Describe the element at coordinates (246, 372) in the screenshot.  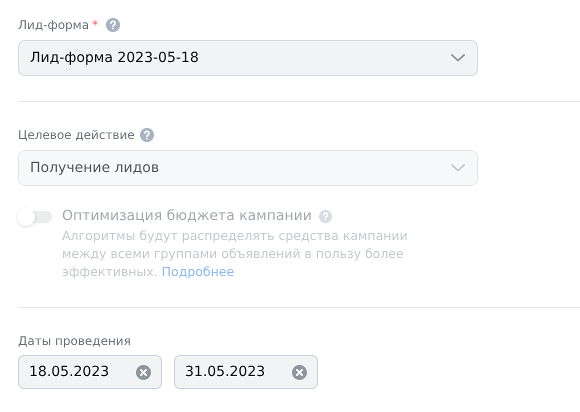
I see `date-field: 31.05.2023` at that location.